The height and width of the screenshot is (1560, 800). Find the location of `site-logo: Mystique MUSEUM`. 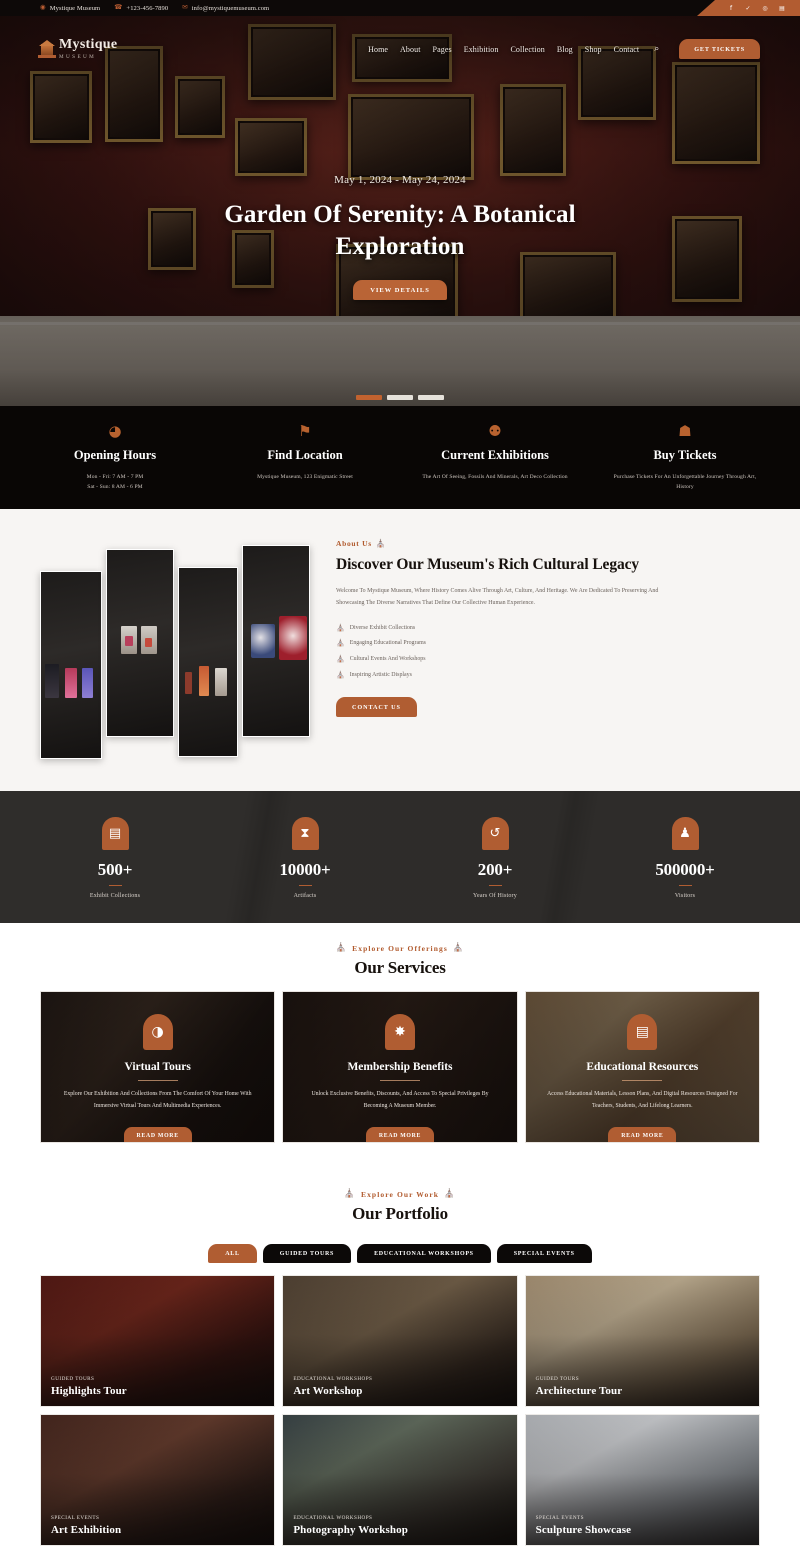

site-logo: Mystique MUSEUM is located at coordinates (78, 48).